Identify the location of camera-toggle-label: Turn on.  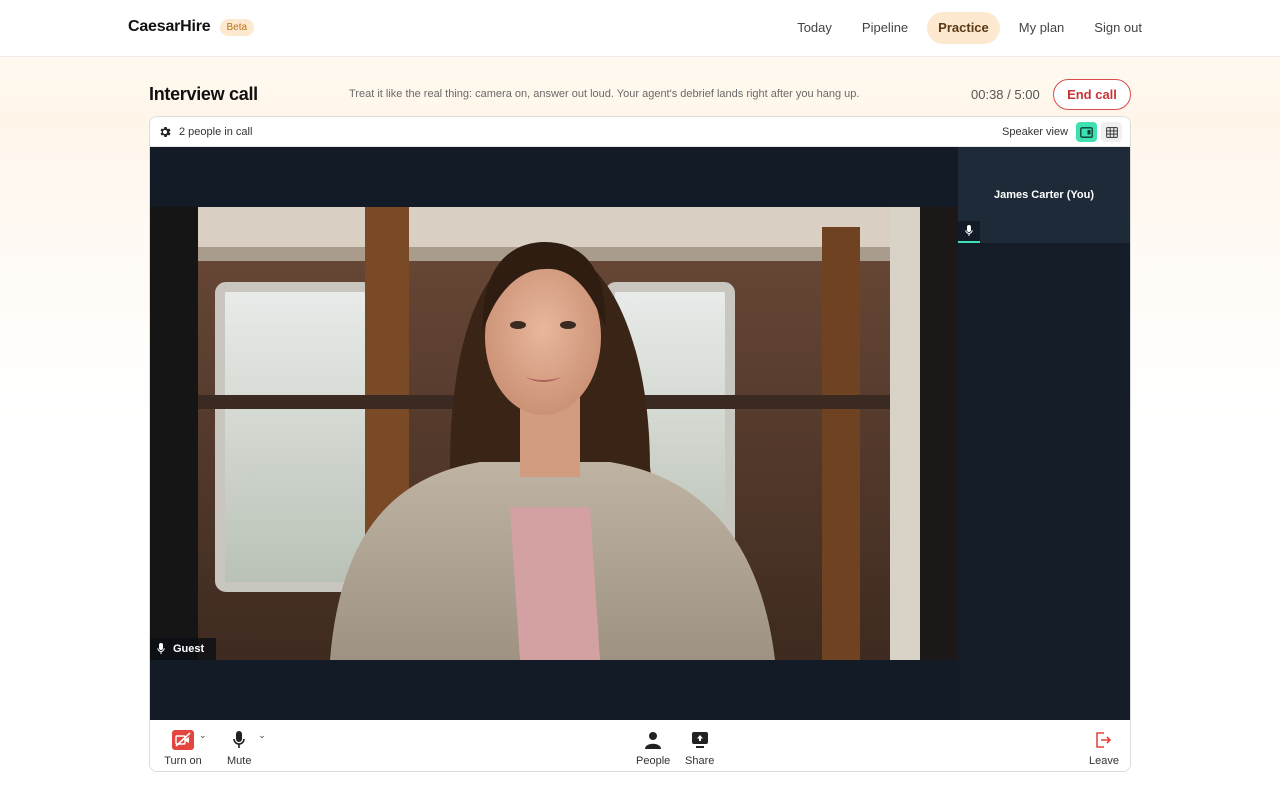
(183, 761).